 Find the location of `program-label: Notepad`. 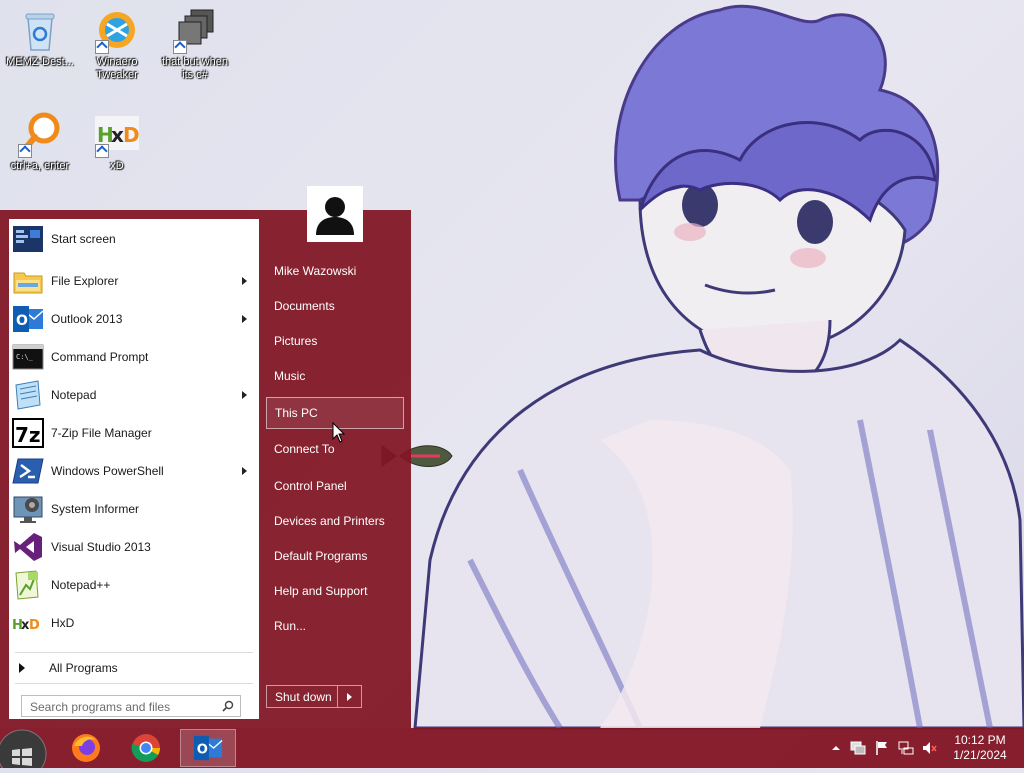

program-label: Notepad is located at coordinates (74, 395).